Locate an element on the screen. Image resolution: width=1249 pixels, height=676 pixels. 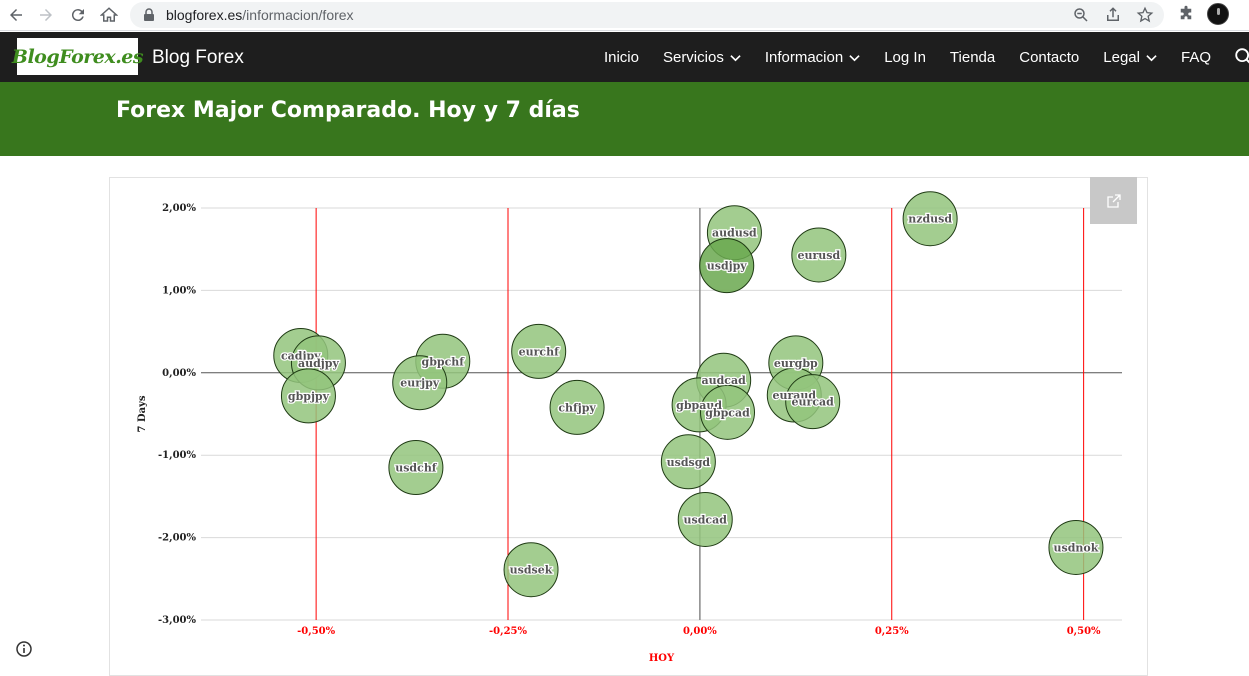
back-arrow-icon is located at coordinates (16, 15).